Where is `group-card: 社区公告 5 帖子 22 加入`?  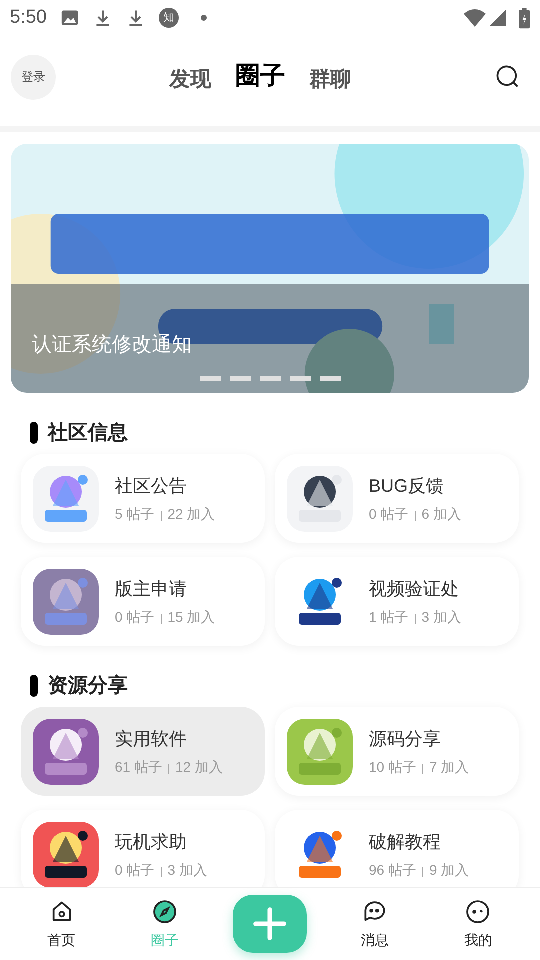 group-card: 社区公告 5 帖子 22 加入 is located at coordinates (143, 498).